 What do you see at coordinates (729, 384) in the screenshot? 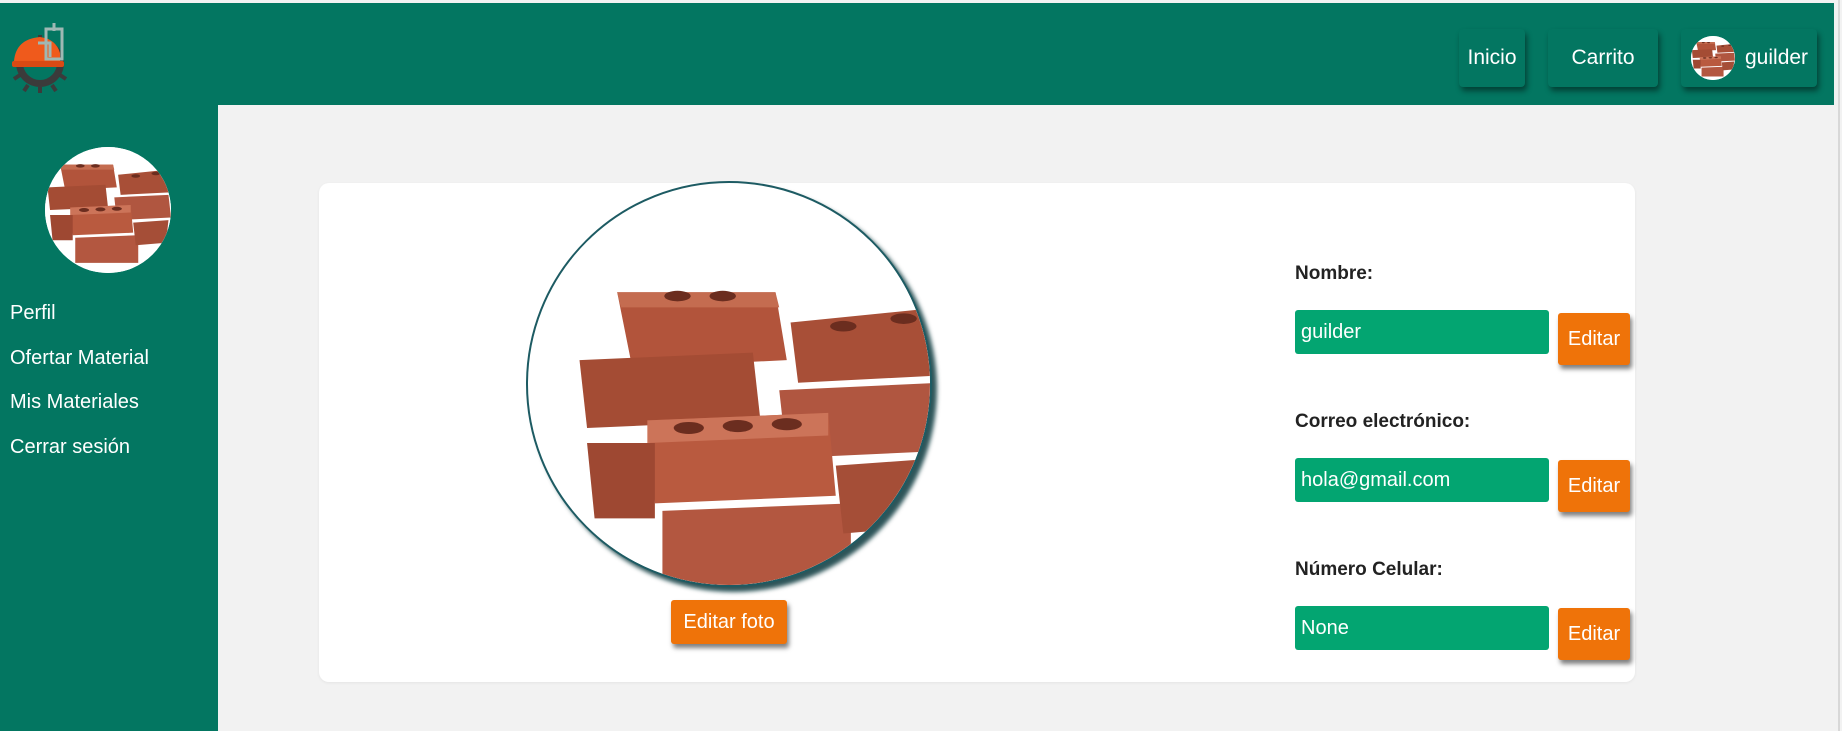
I see `profile-photo` at bounding box center [729, 384].